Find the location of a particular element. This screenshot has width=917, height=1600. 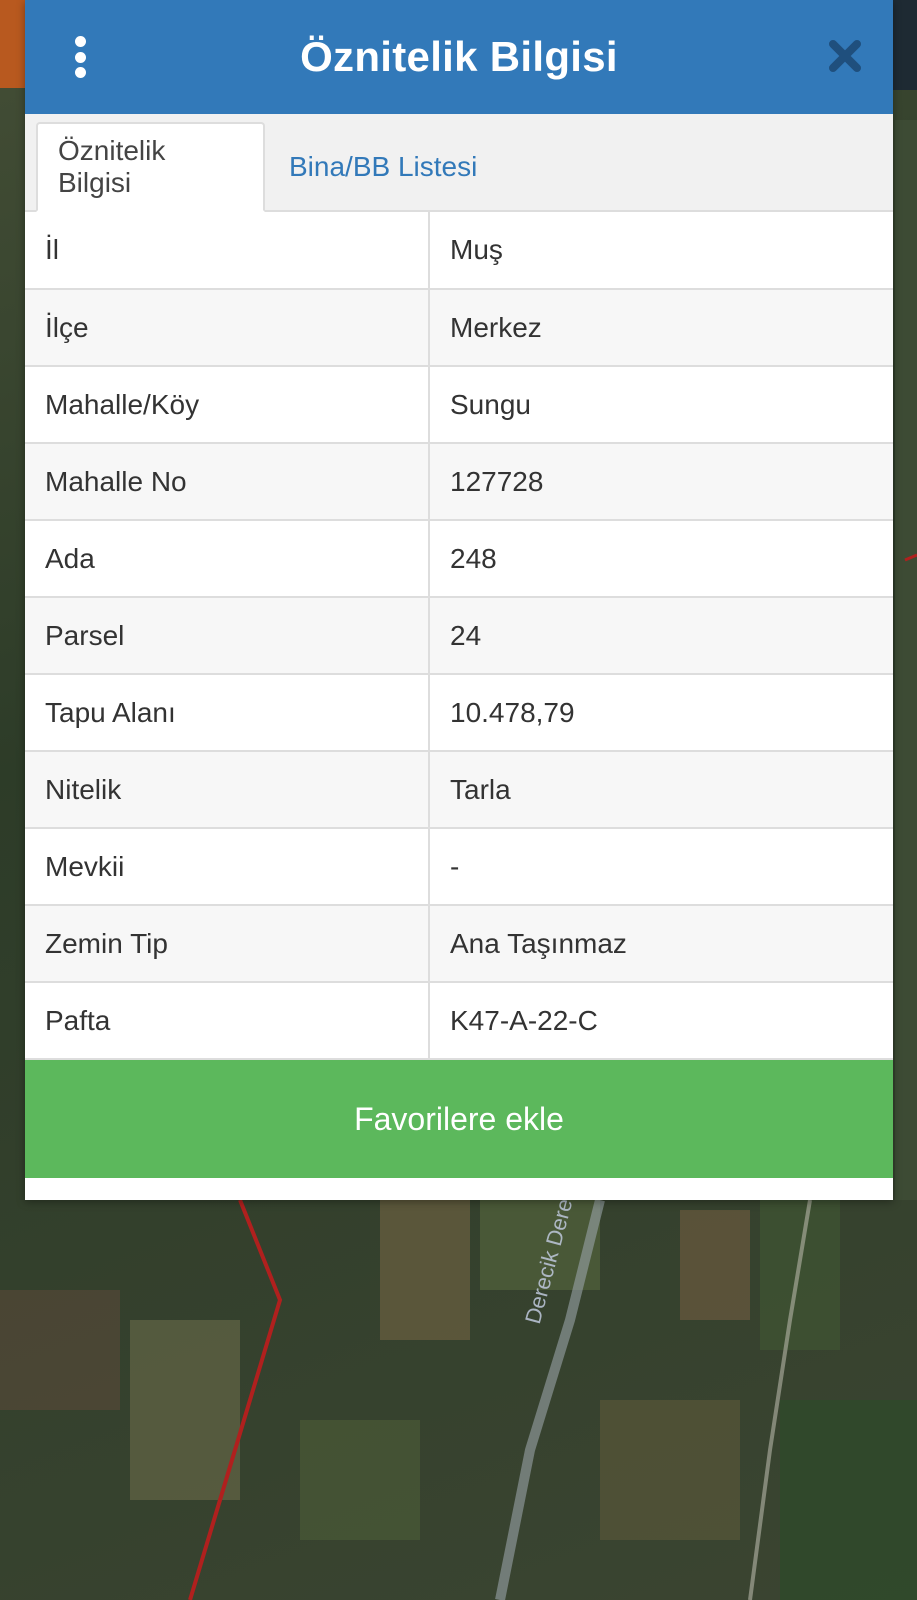

table-row: Mahalle No 127728 is located at coordinates (459, 482).